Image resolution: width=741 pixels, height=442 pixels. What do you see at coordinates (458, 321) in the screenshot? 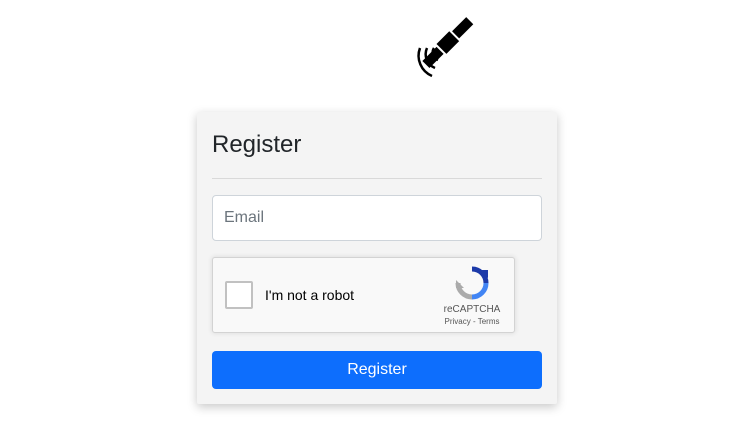
I see `privacy-link: Privacy` at bounding box center [458, 321].